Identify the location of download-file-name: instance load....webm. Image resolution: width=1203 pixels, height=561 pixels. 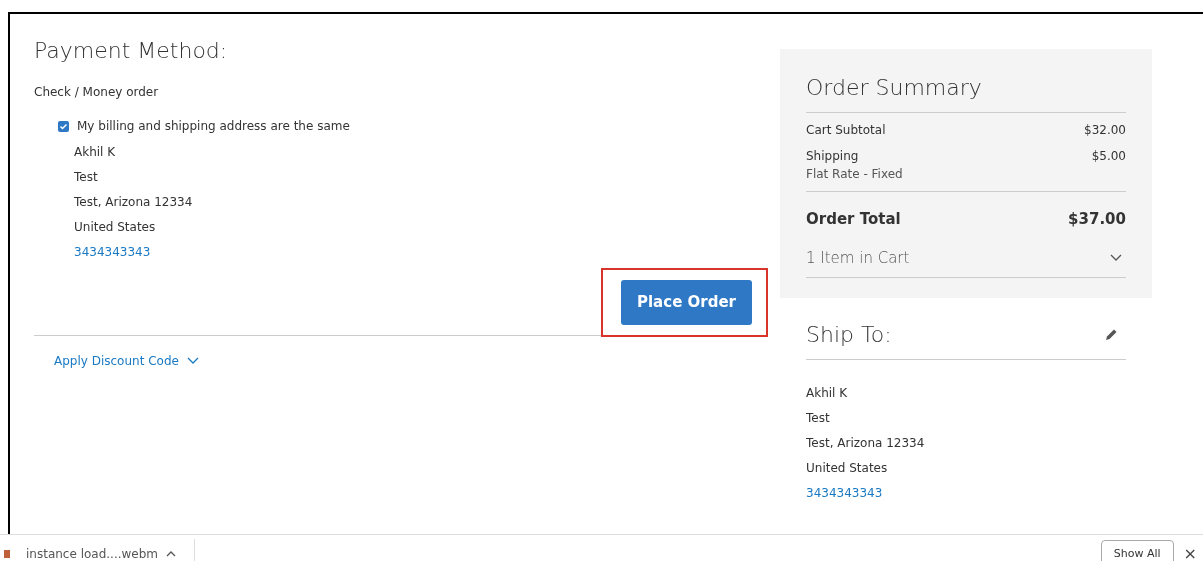
(92, 553).